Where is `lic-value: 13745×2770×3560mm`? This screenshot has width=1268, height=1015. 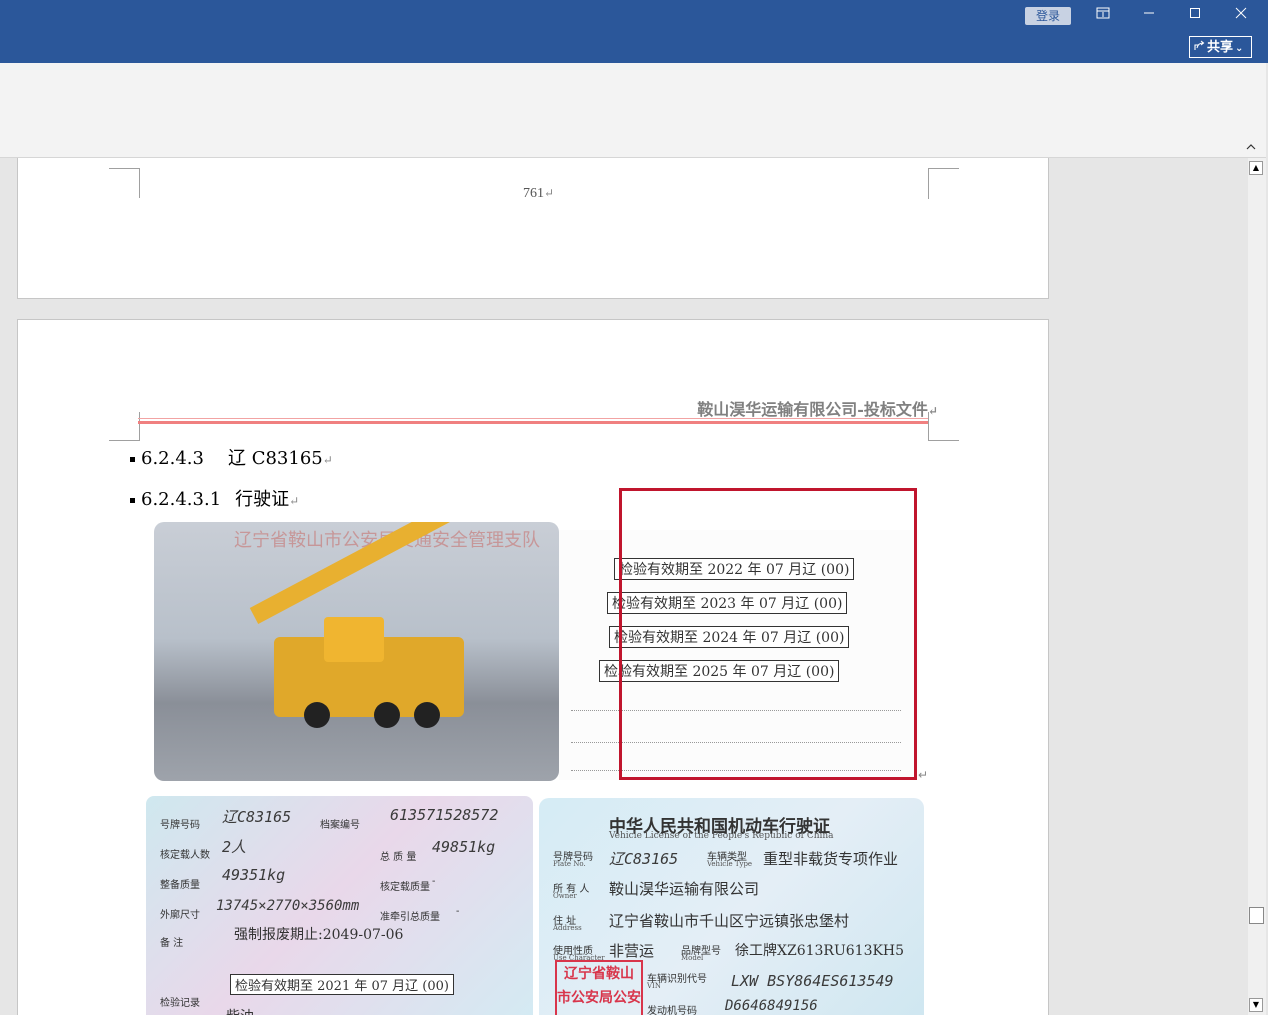 lic-value: 13745×2770×3560mm is located at coordinates (288, 906).